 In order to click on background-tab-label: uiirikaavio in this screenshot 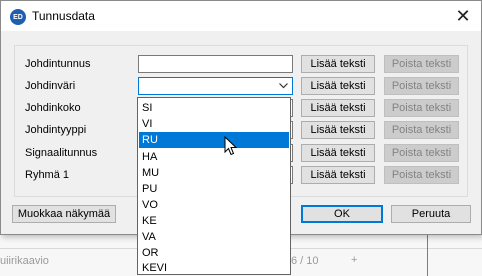, I will do `click(24, 261)`.